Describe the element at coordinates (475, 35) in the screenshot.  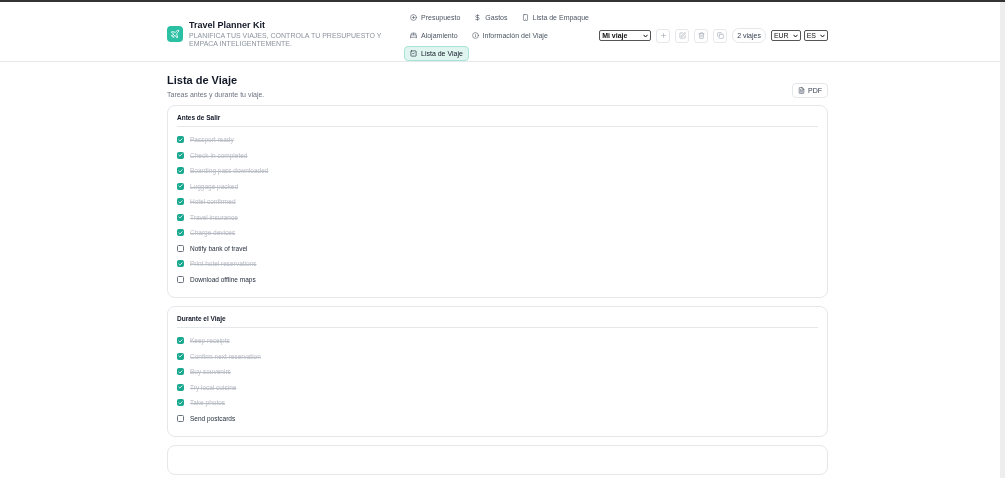
I see `info-icon` at that location.